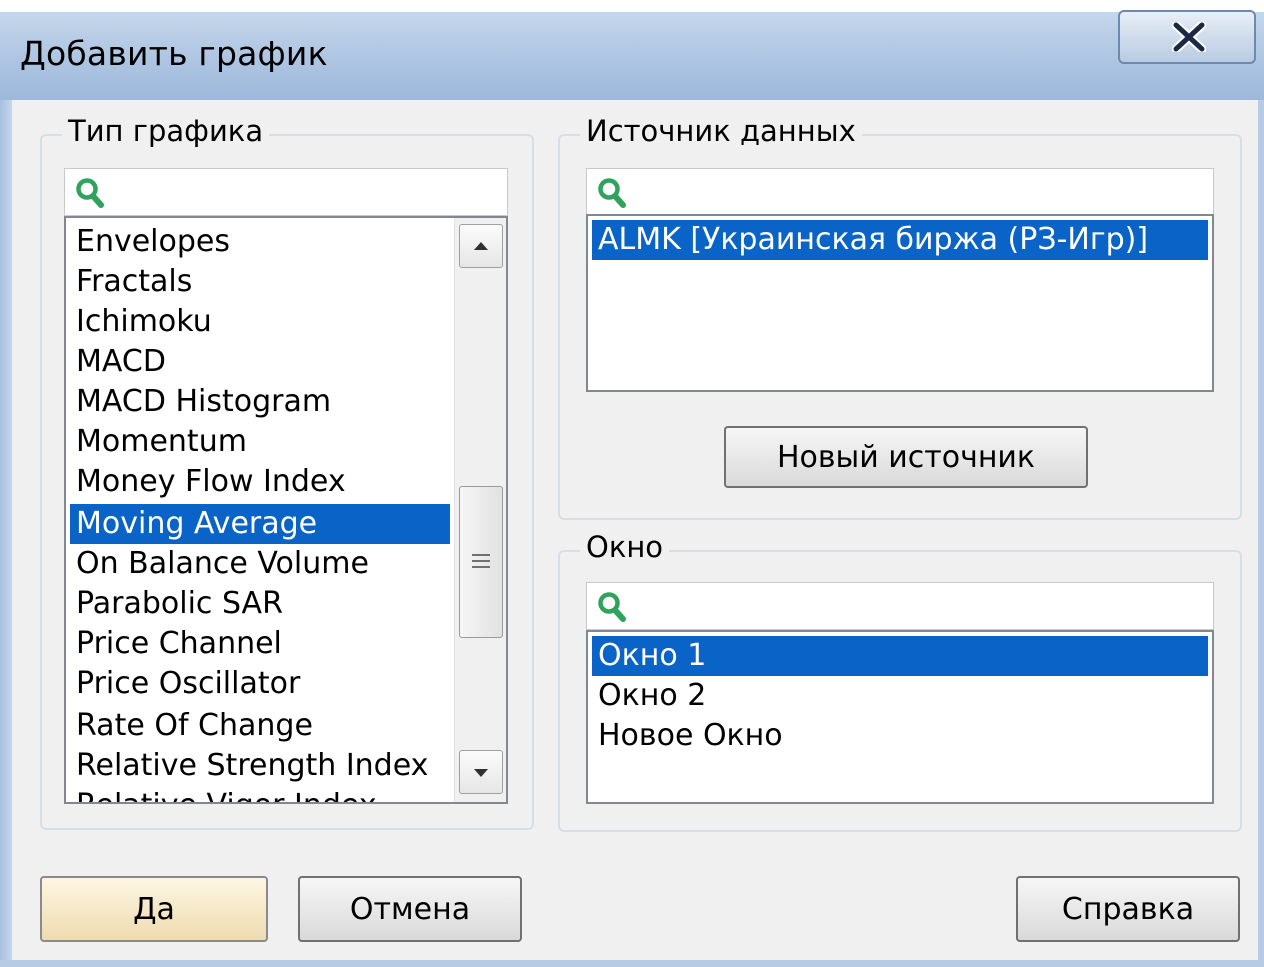 This screenshot has width=1264, height=967. What do you see at coordinates (260, 482) in the screenshot?
I see `list-item: Money Flow Index` at bounding box center [260, 482].